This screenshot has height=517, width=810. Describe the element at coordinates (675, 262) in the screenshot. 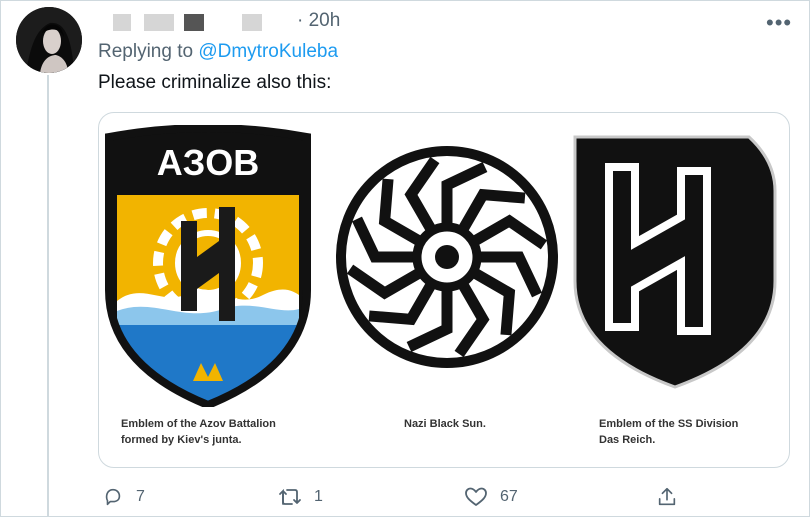

I see `ss-das-reich-emblem-image` at that location.